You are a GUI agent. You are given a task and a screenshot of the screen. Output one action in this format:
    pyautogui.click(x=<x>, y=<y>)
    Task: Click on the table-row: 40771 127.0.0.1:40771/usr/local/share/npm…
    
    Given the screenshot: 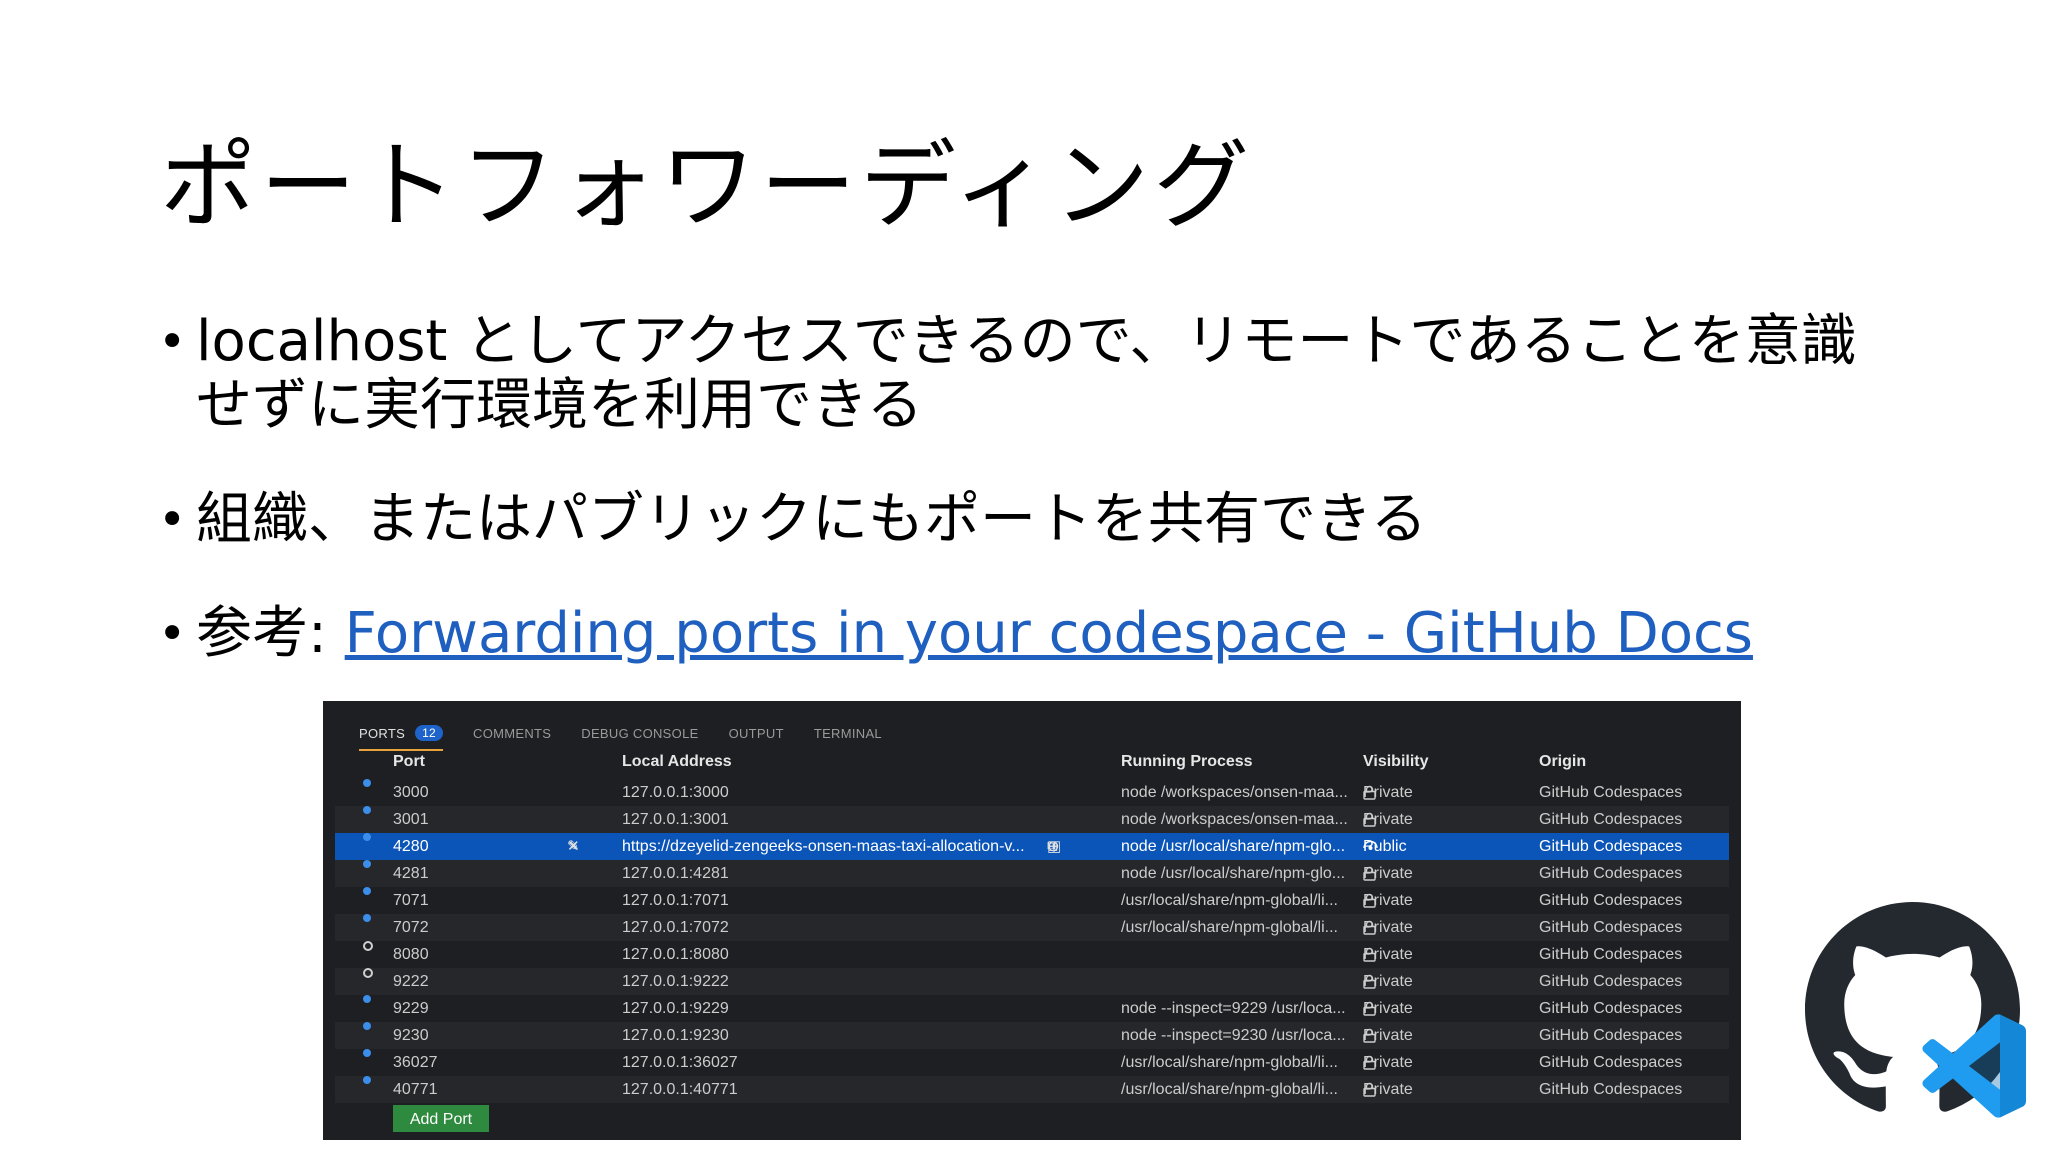 What is the action you would take?
    pyautogui.click(x=1032, y=1089)
    